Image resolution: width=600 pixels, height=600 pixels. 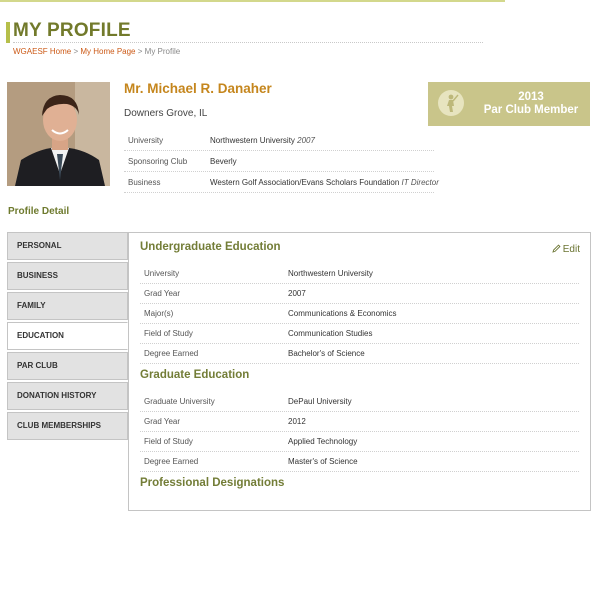 I want to click on table-row: Graduate University DePaul University, so click(x=359, y=401).